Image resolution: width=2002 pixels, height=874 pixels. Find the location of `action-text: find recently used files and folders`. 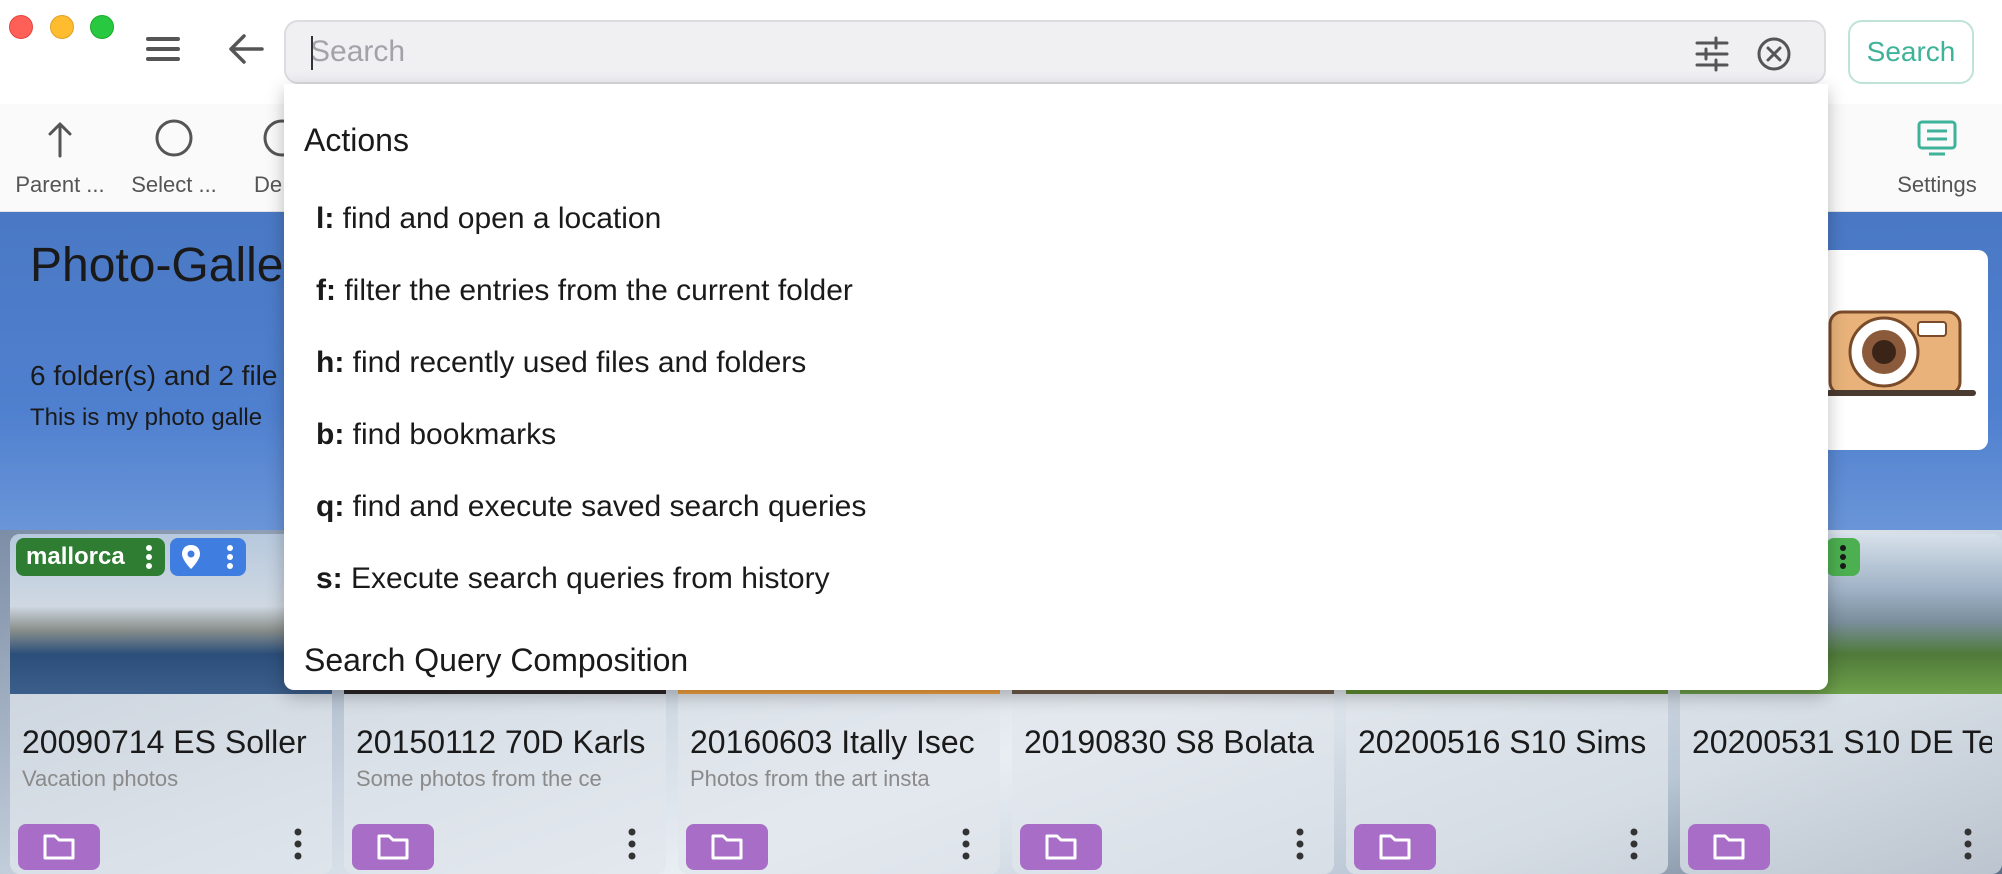

action-text: find recently used files and folders is located at coordinates (579, 362).